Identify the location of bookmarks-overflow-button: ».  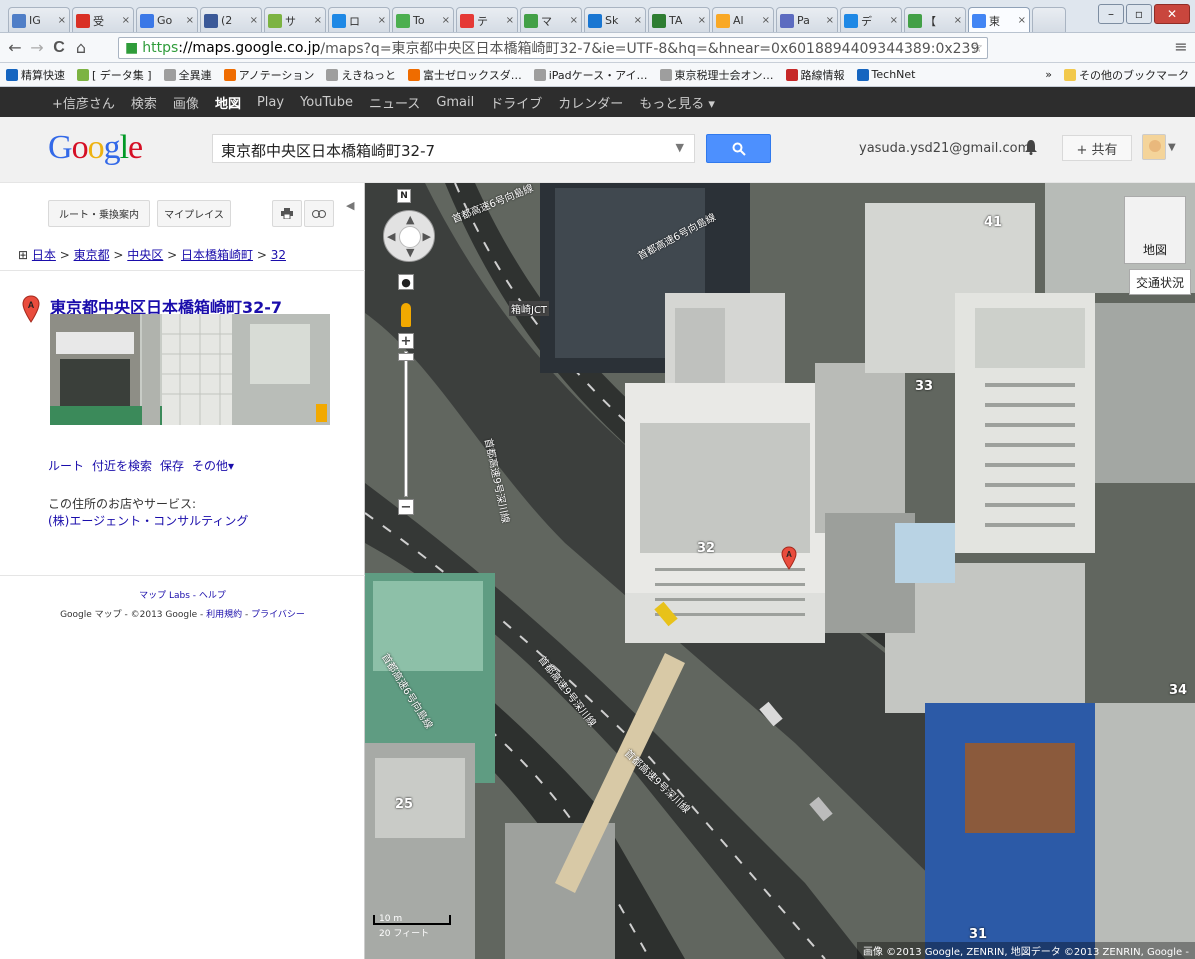
(1048, 74).